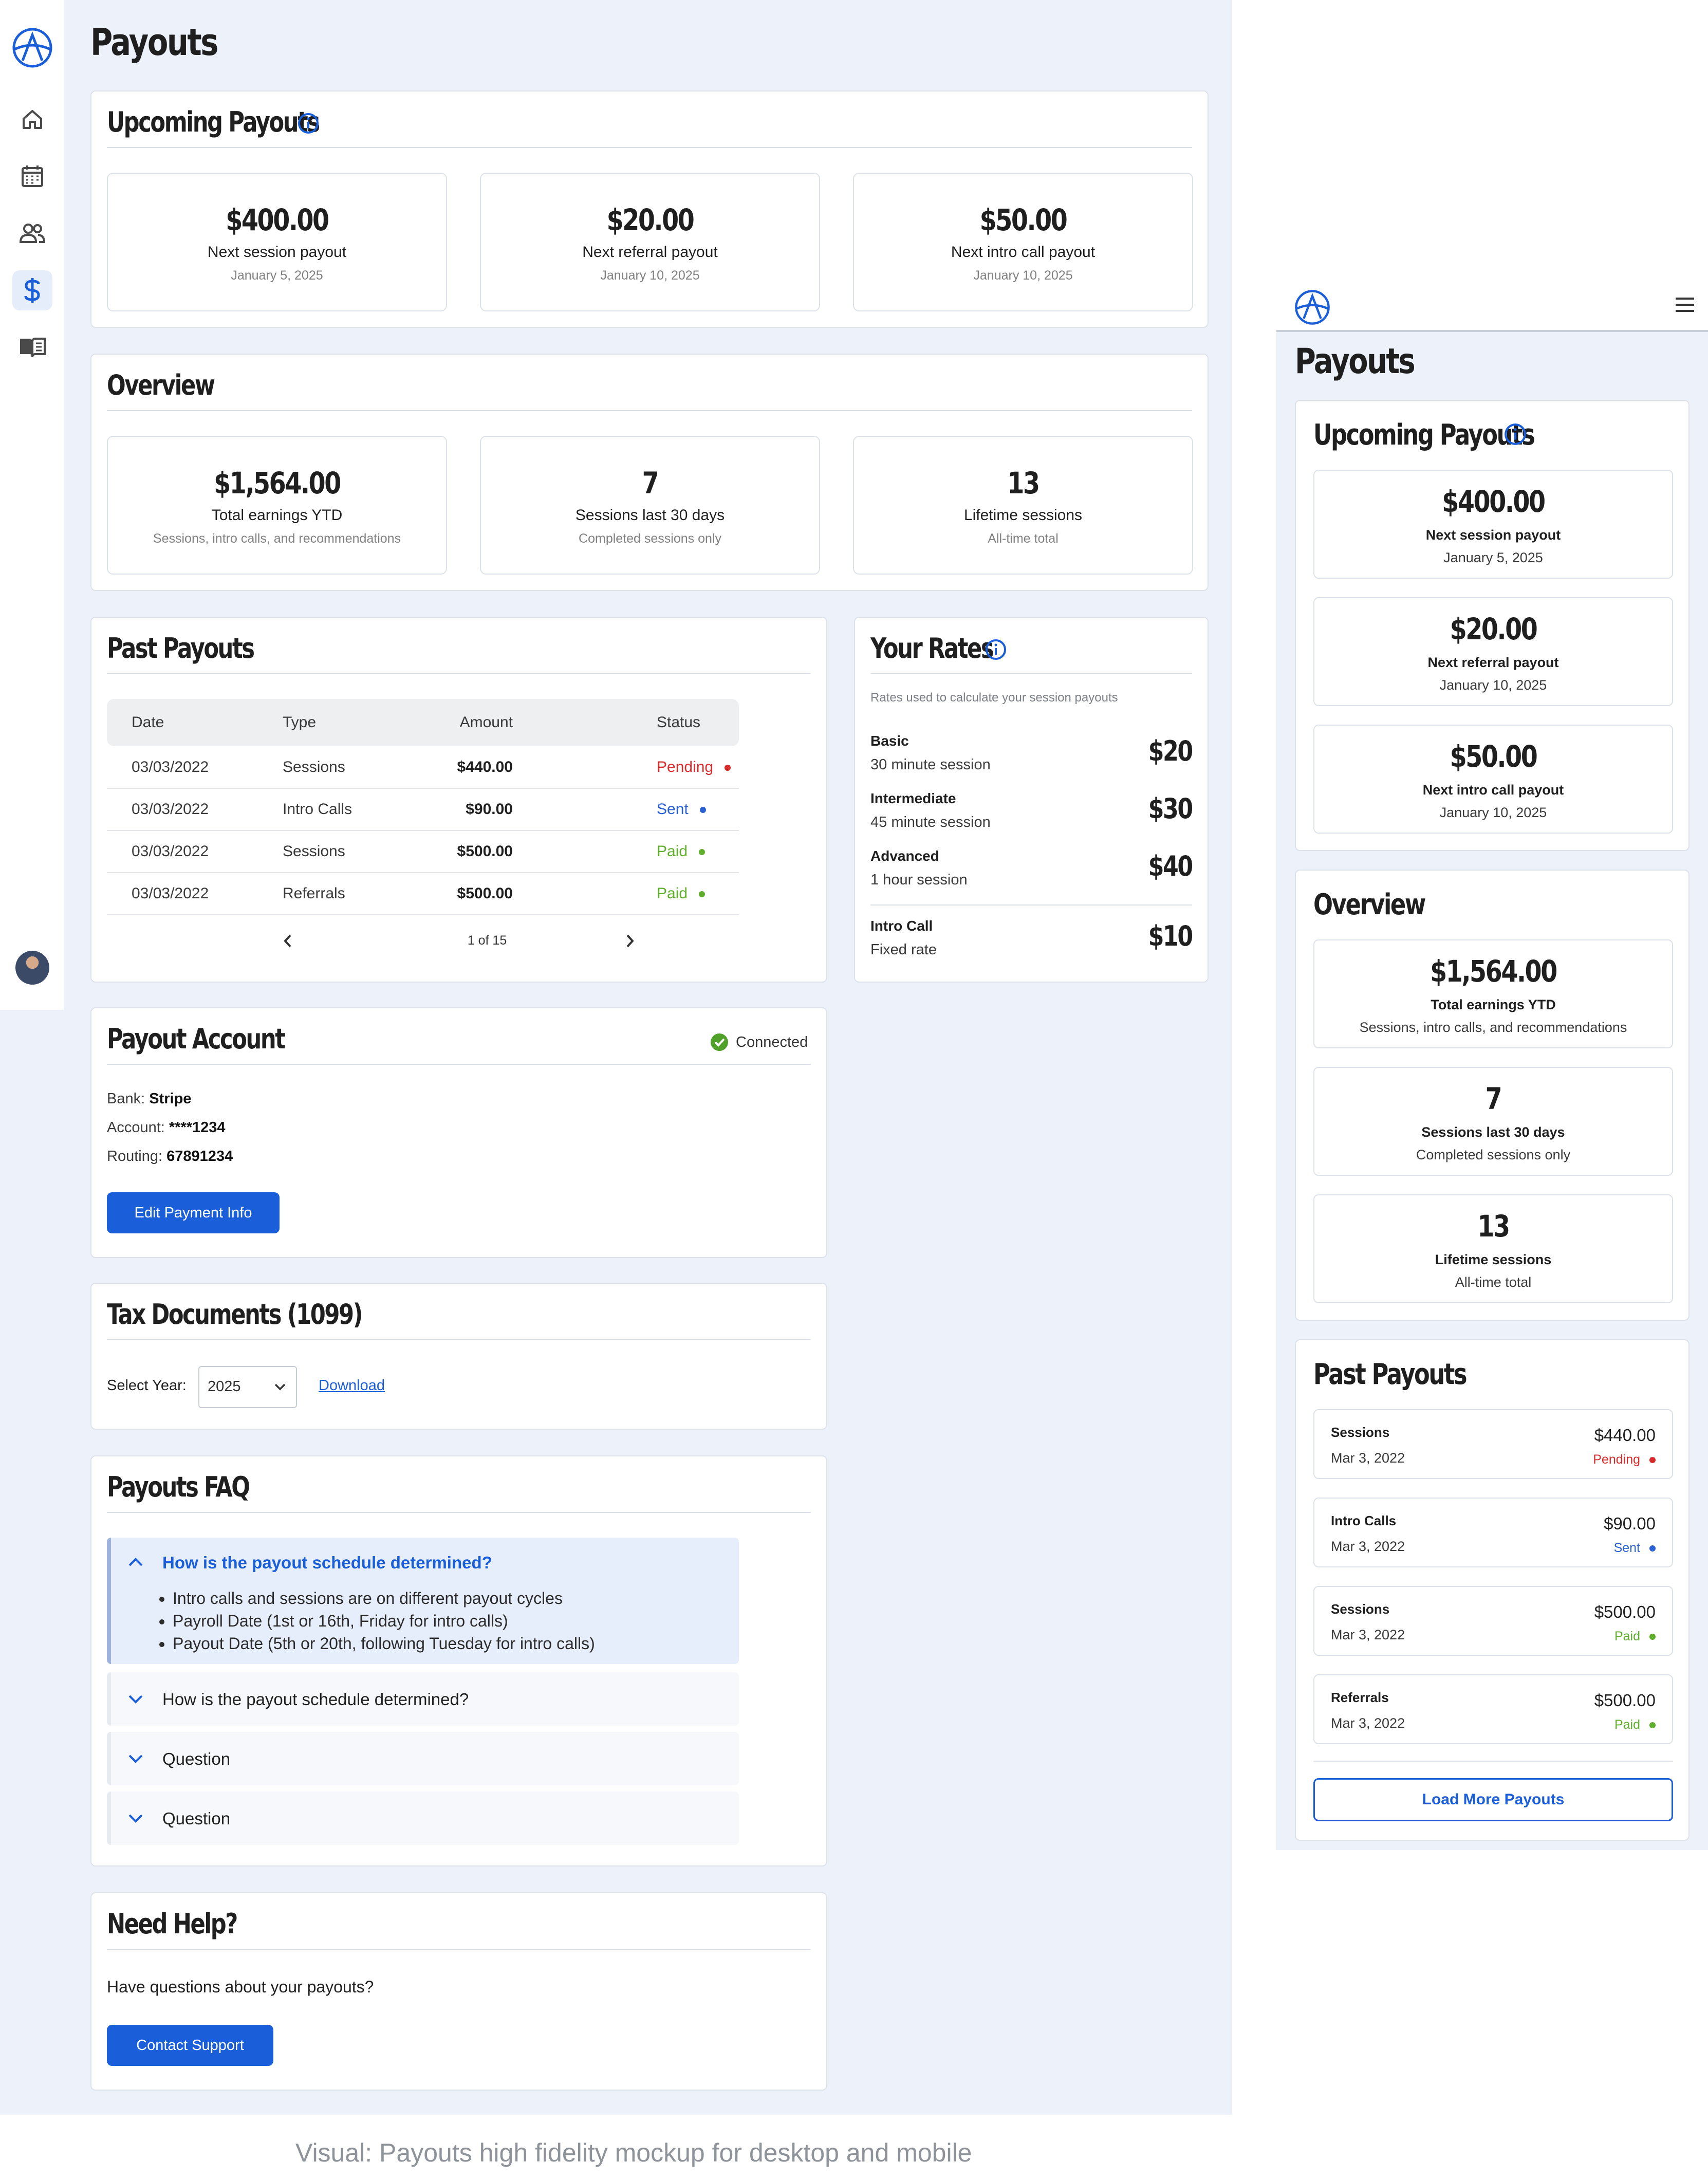 The width and height of the screenshot is (1708, 2180). I want to click on download-link: Download, so click(352, 1385).